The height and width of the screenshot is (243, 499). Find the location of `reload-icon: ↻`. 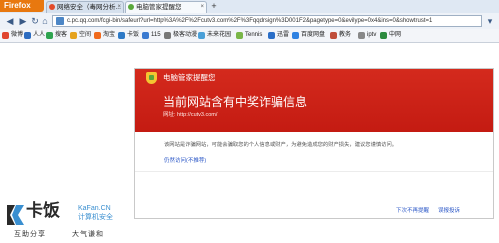

reload-icon: ↻ is located at coordinates (35, 21).